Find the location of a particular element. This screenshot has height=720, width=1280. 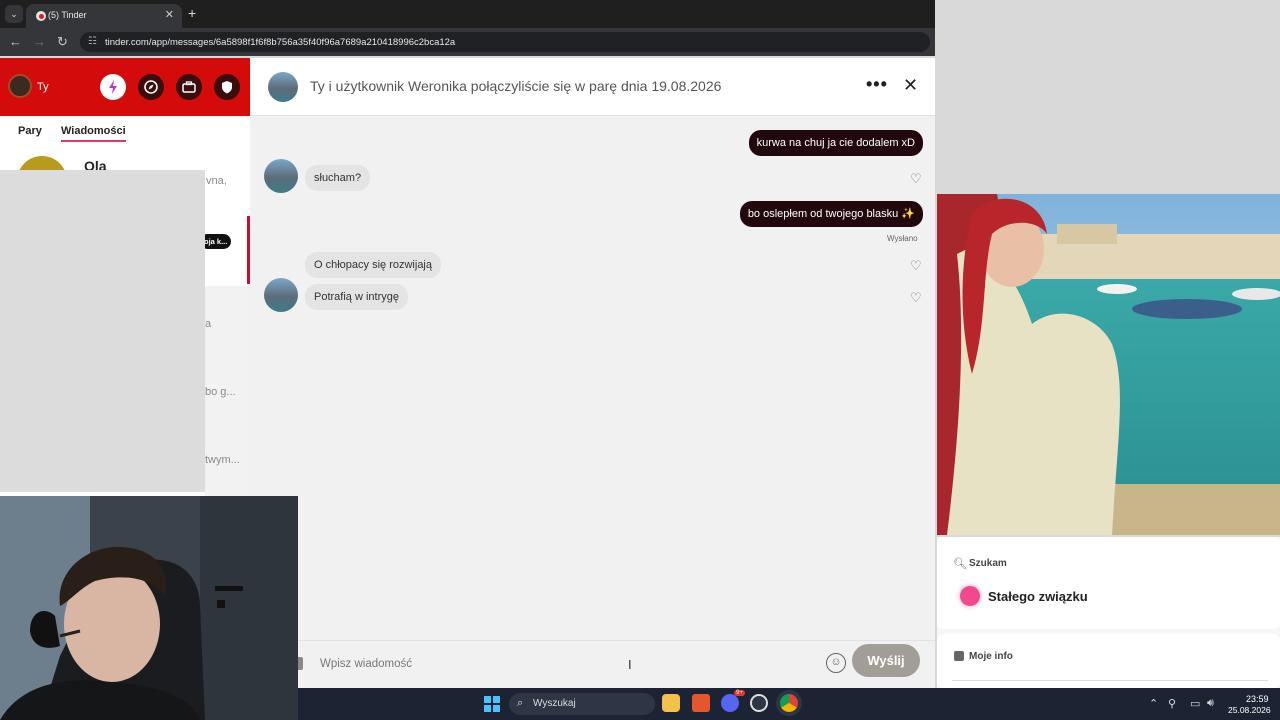

seeking-value: Stałego związku is located at coordinates (1038, 596).